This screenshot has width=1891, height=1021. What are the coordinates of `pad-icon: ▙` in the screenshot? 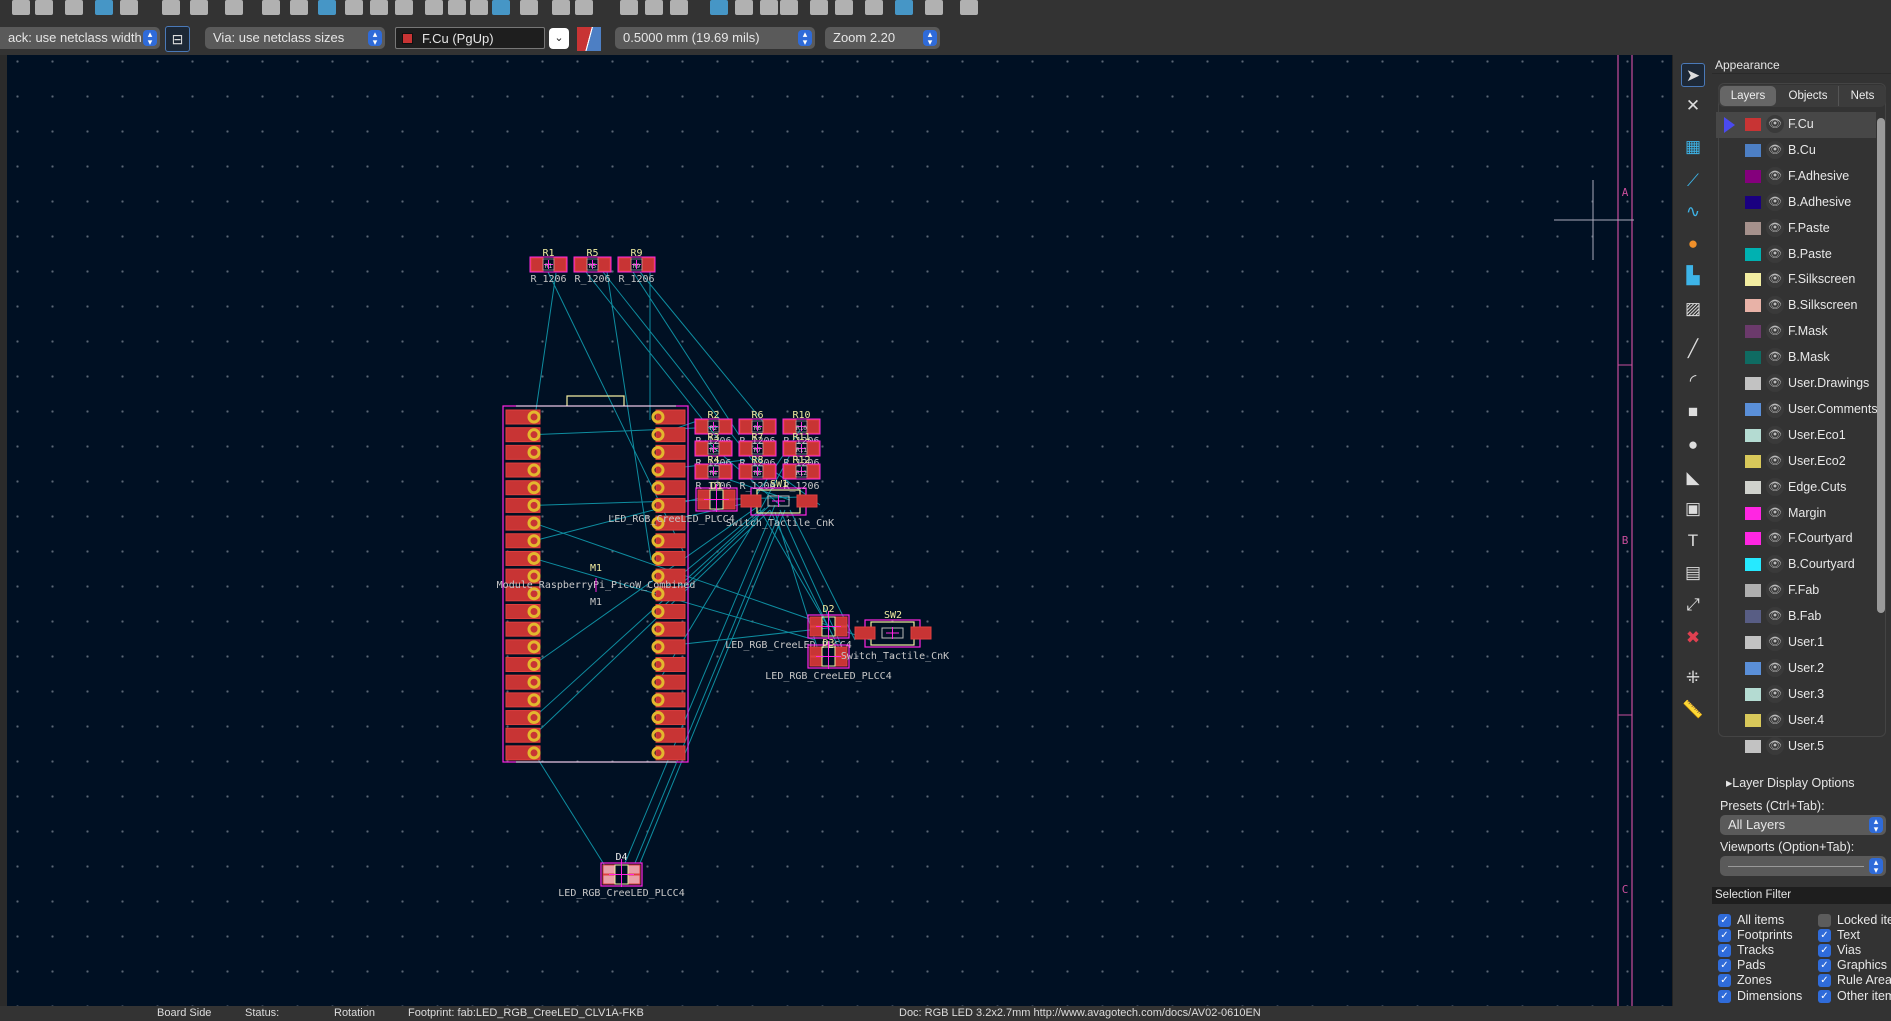 It's located at (1693, 276).